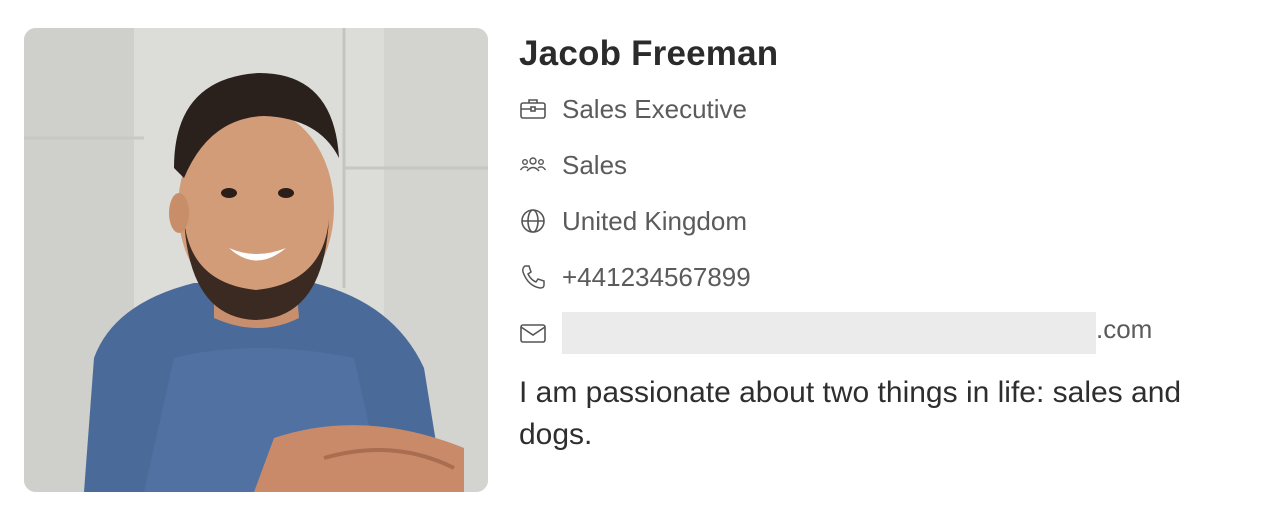 This screenshot has height=518, width=1264. What do you see at coordinates (829, 333) in the screenshot?
I see `email-redaction` at bounding box center [829, 333].